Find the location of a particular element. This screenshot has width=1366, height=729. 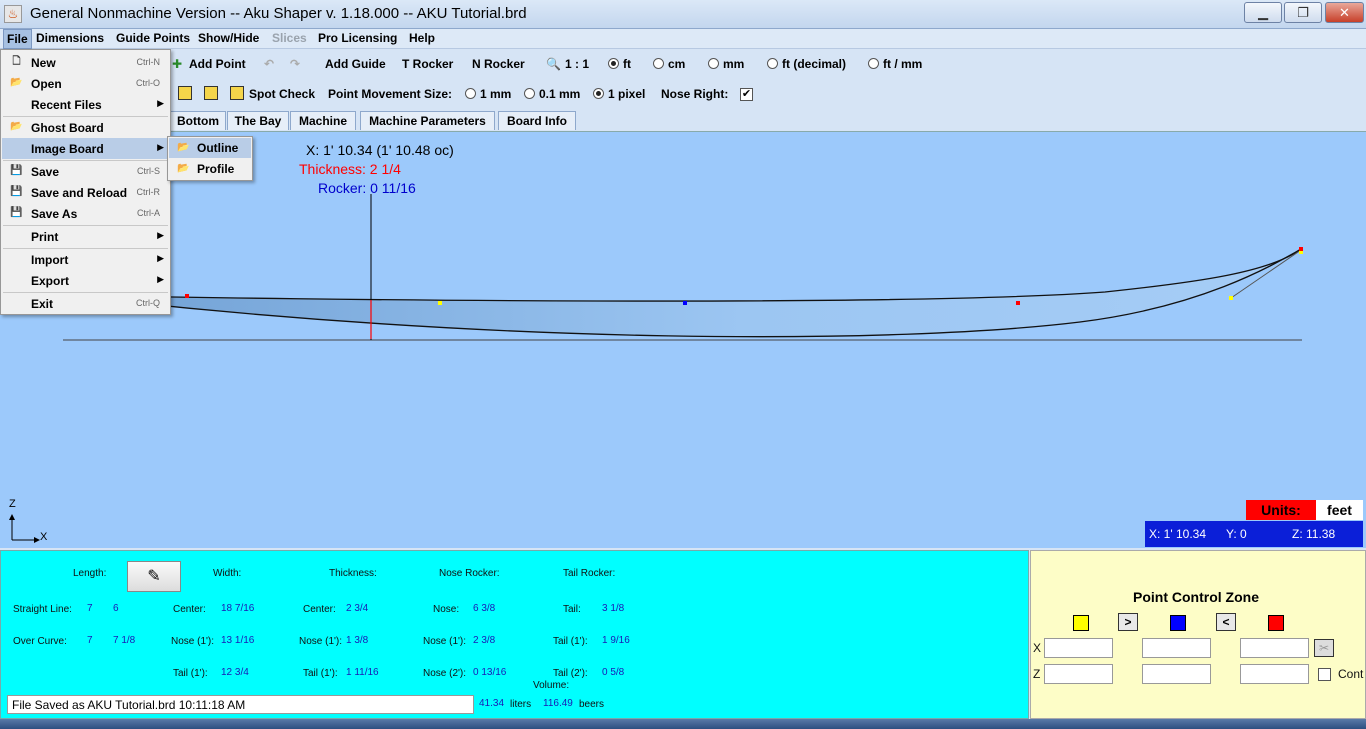

control-point-tail-red is located at coordinates (187, 296).